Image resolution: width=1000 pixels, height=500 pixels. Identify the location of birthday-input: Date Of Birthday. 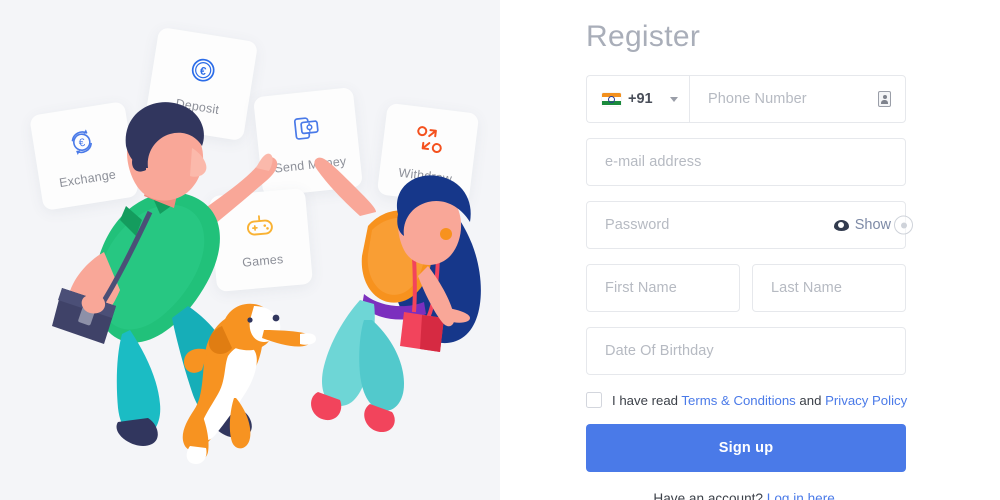
(746, 351).